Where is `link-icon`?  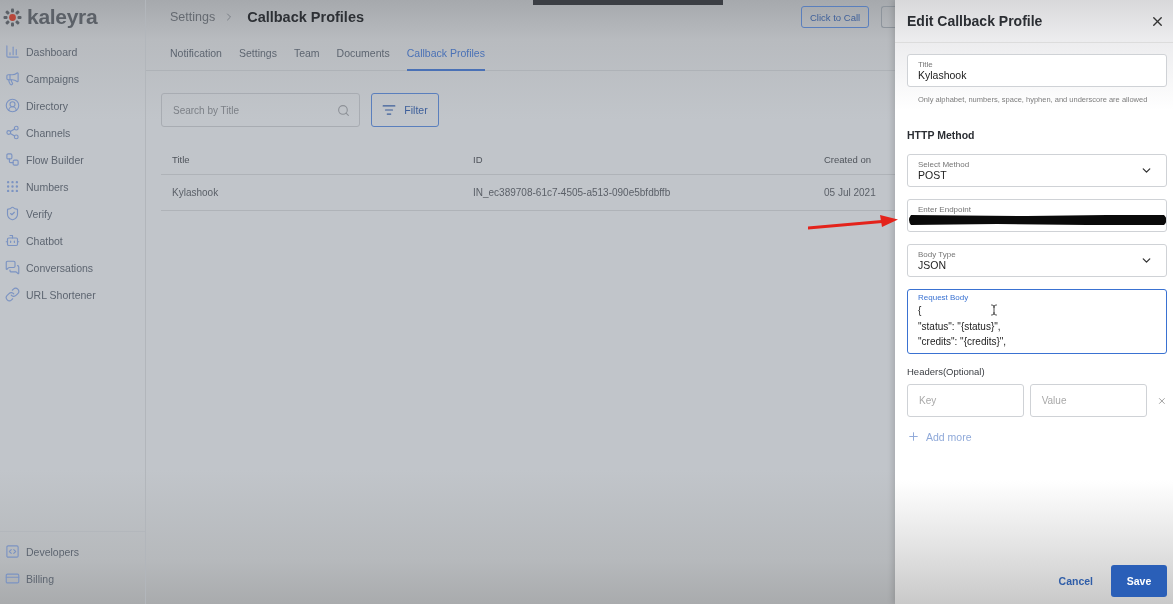
link-icon is located at coordinates (12, 294).